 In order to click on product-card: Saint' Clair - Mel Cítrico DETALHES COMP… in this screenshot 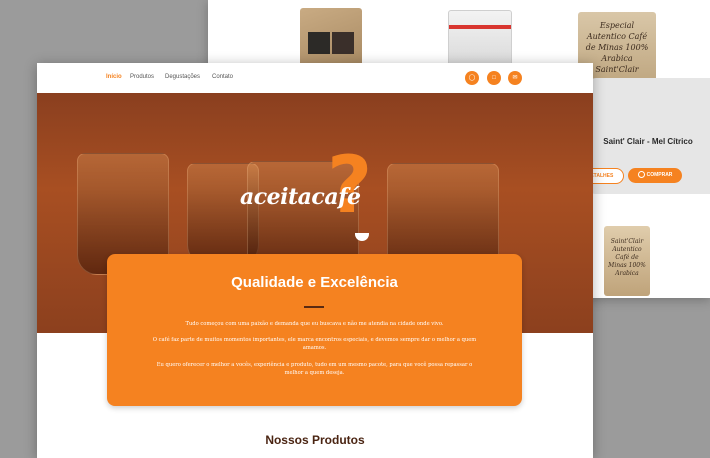, I will do `click(643, 136)`.